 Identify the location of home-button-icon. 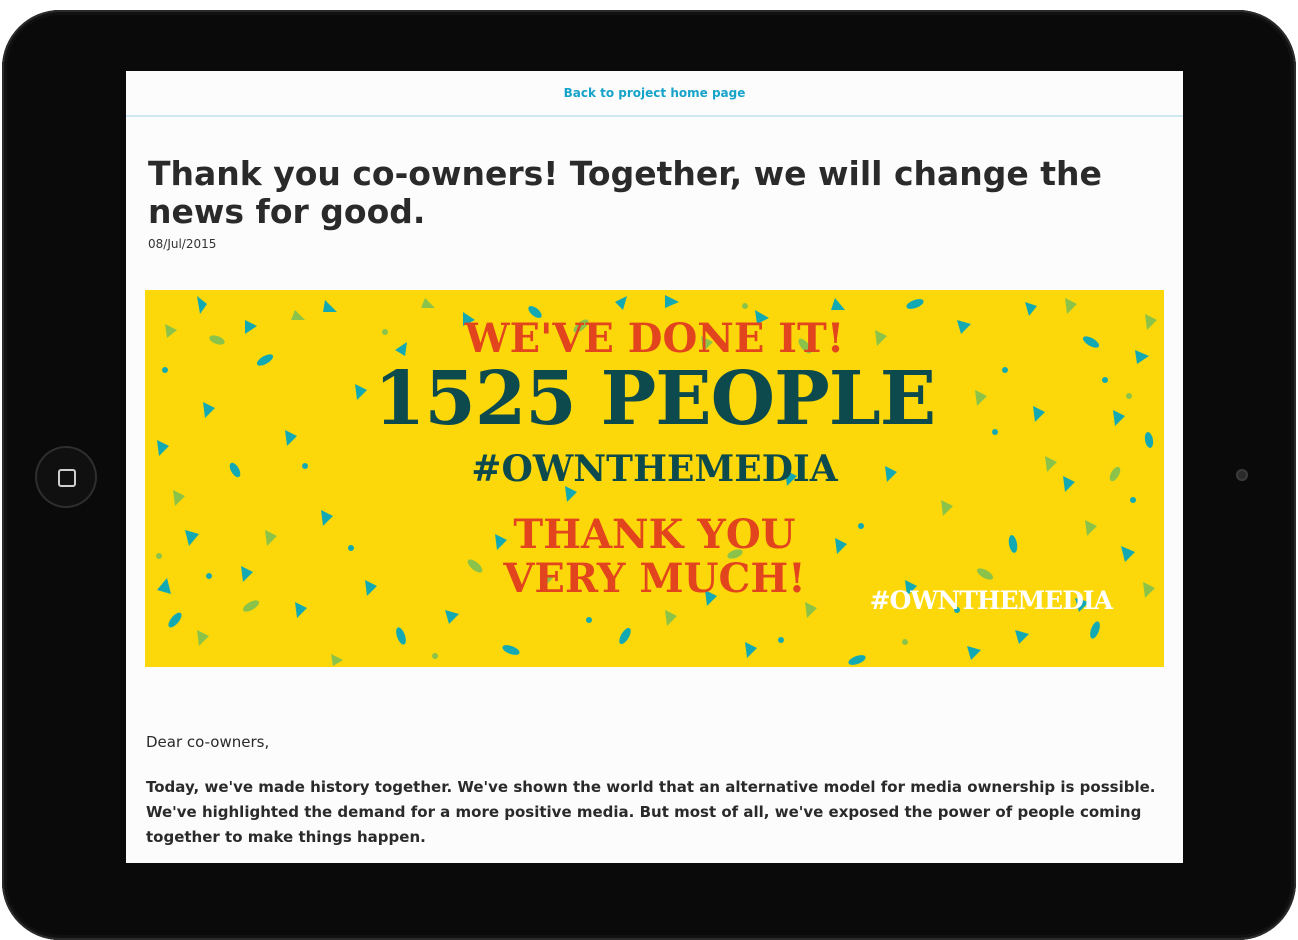
(67, 478).